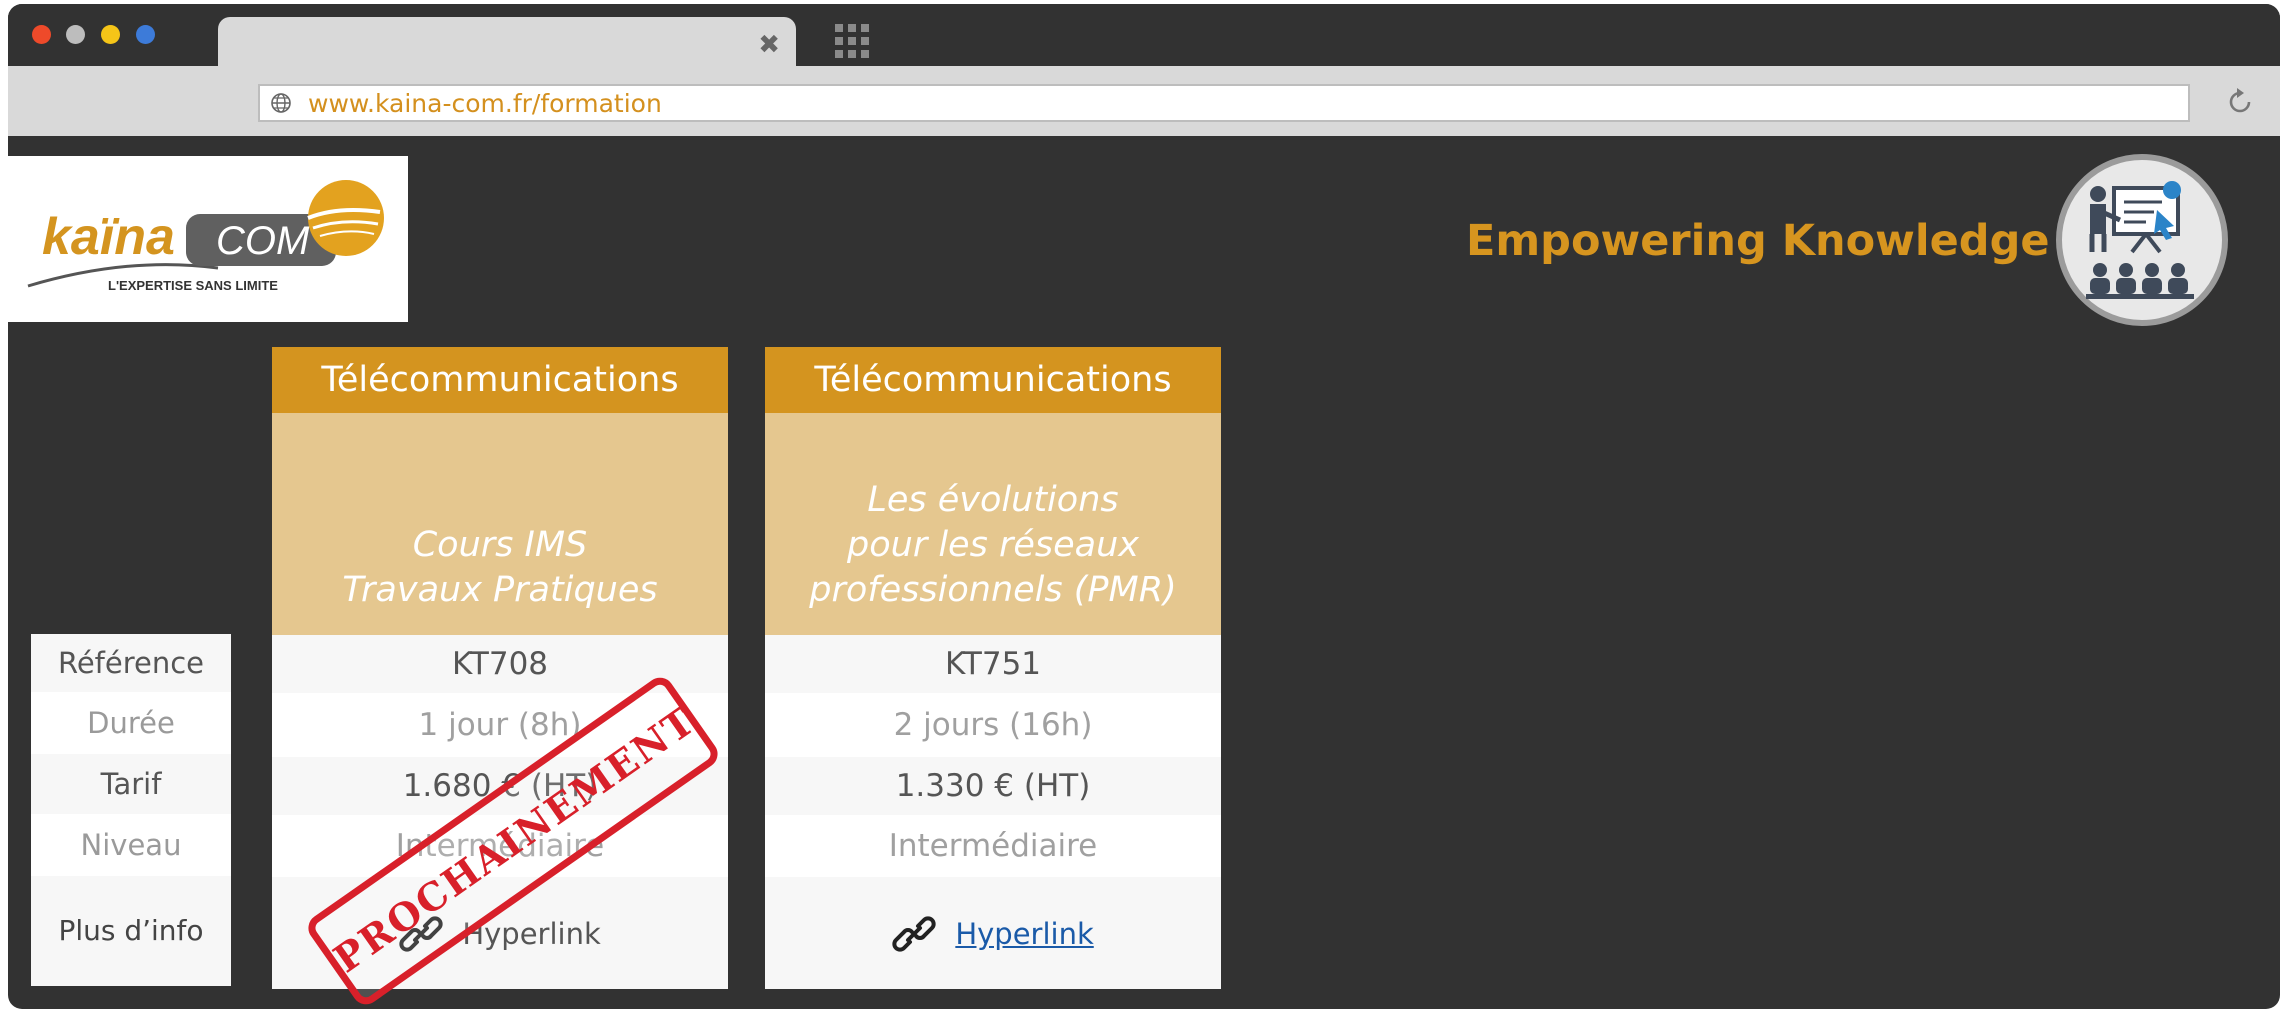 The height and width of the screenshot is (1013, 2288). What do you see at coordinates (852, 41) in the screenshot?
I see `apps-grid-icon` at bounding box center [852, 41].